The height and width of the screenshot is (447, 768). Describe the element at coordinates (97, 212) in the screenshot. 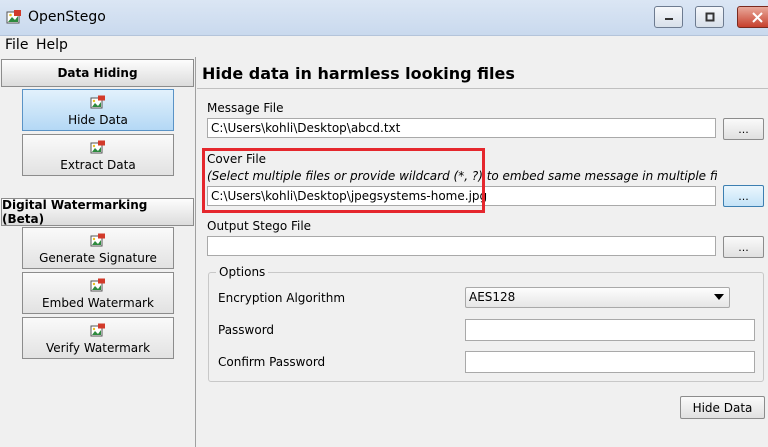

I see `section-digital-watermarking: Digital Watermarking (Beta)` at that location.